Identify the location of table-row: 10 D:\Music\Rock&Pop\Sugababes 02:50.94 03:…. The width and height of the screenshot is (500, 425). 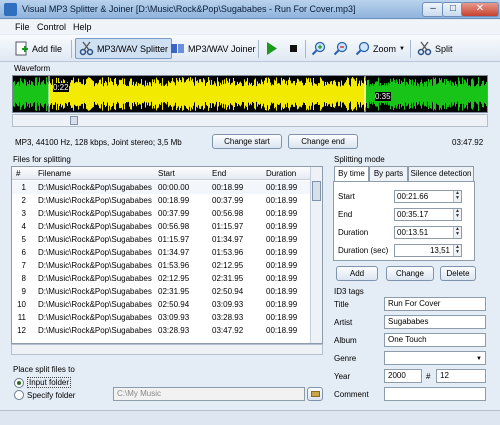
(167, 304).